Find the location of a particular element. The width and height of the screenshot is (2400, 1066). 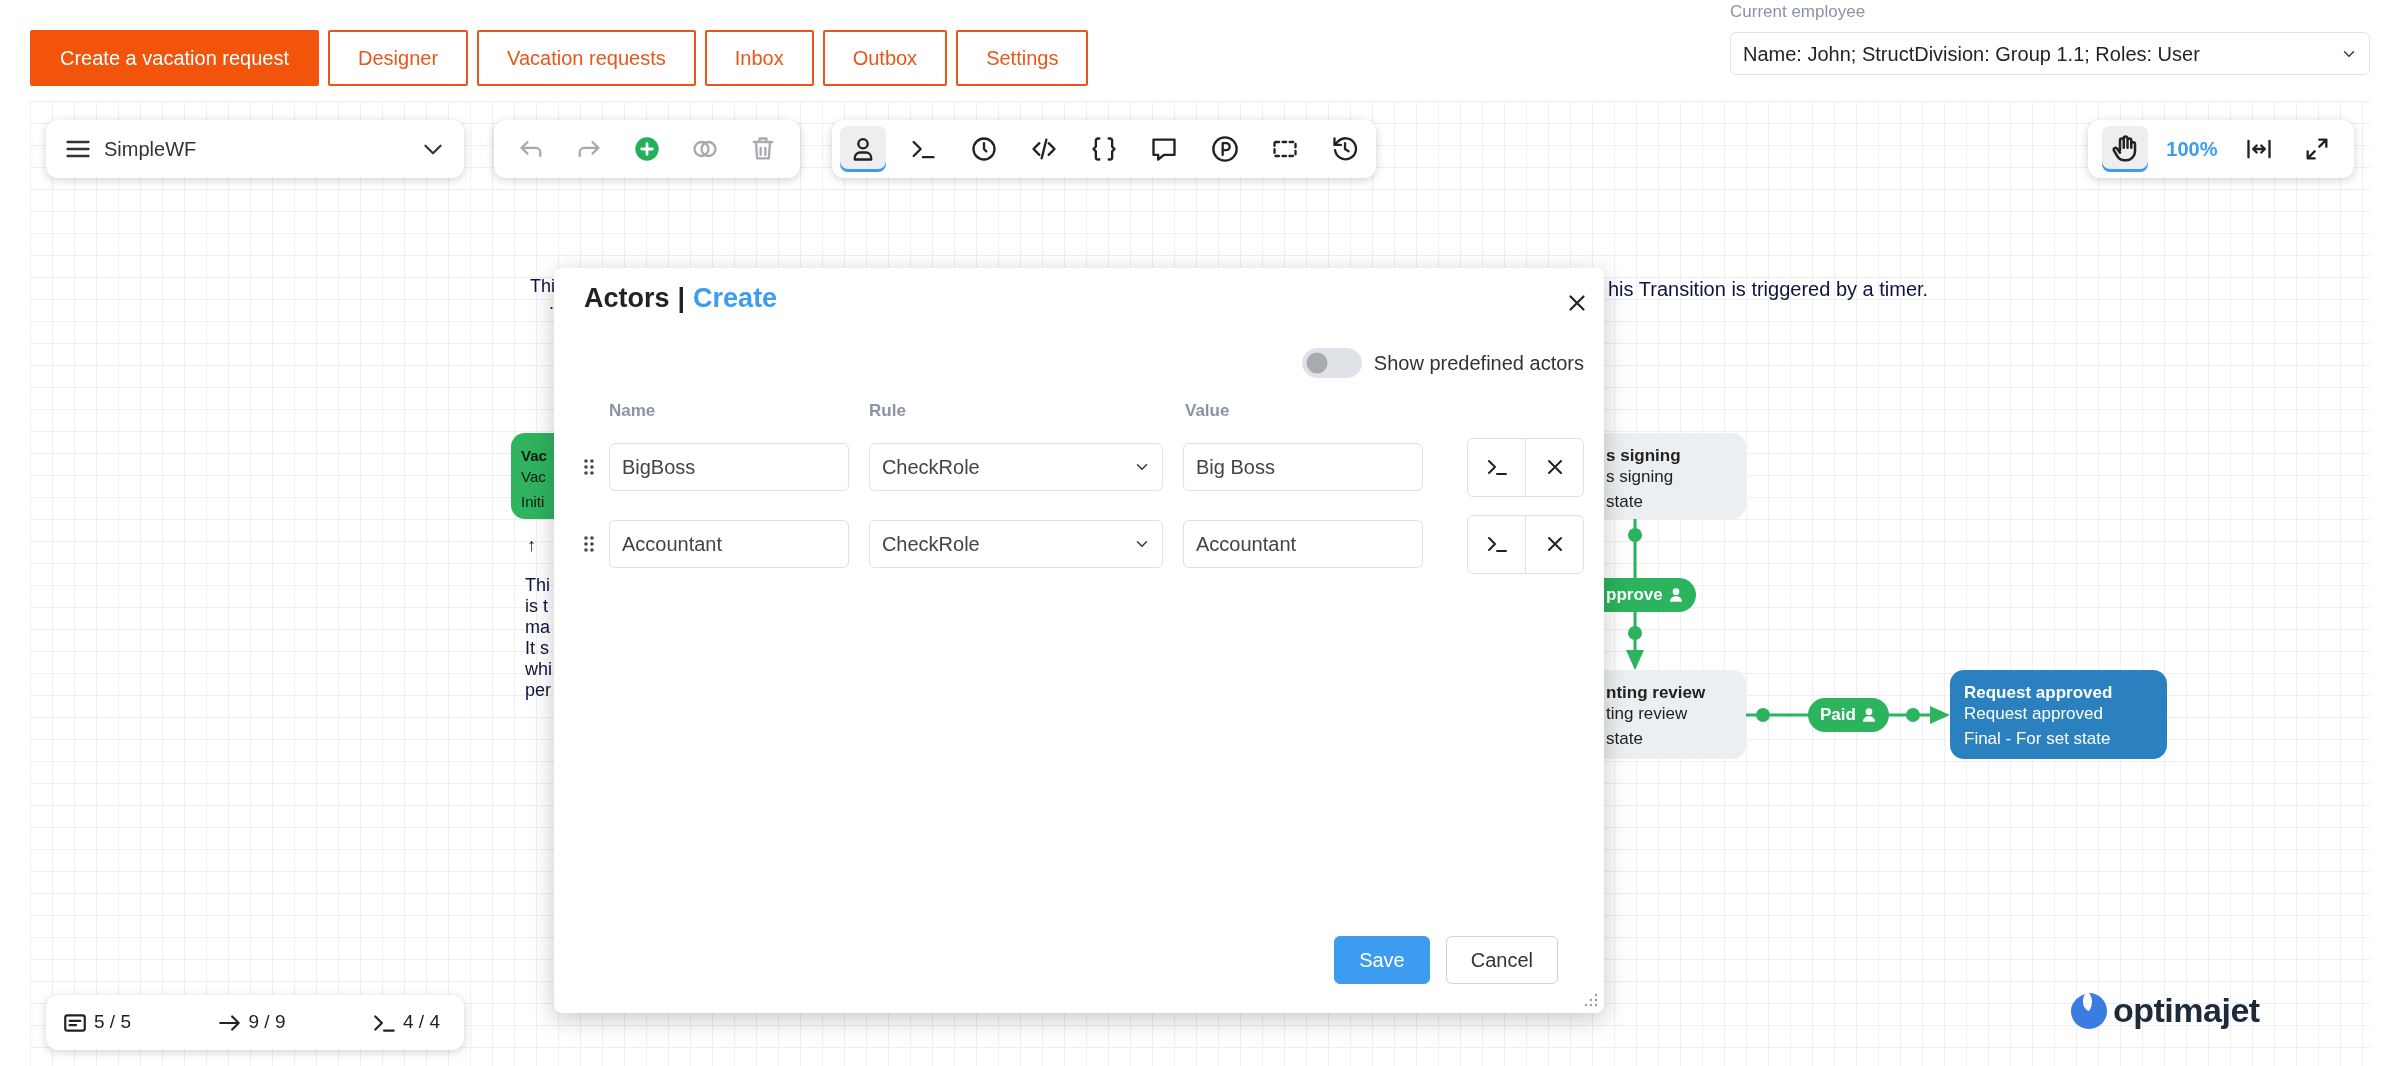

resize-grip-icon is located at coordinates (1591, 1000).